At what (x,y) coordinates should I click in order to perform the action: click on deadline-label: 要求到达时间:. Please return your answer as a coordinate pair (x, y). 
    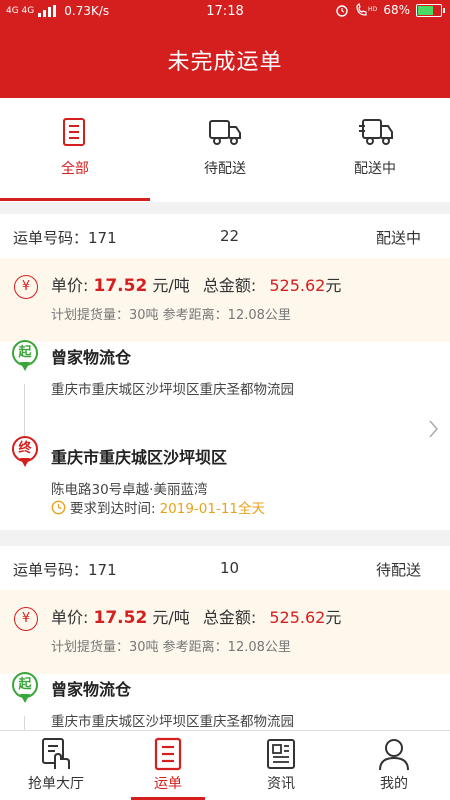
    Looking at the image, I should click on (113, 509).